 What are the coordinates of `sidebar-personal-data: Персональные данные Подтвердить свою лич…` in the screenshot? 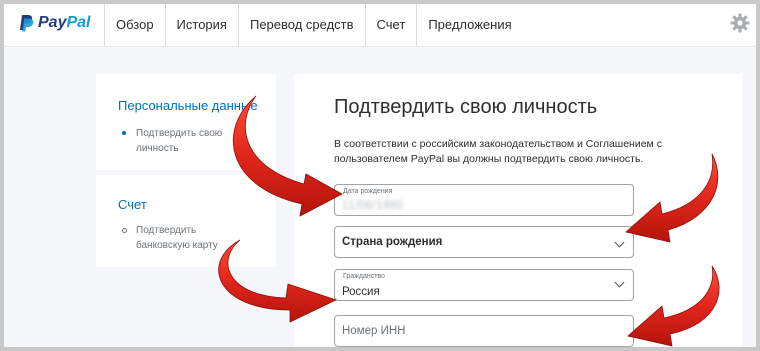 It's located at (186, 122).